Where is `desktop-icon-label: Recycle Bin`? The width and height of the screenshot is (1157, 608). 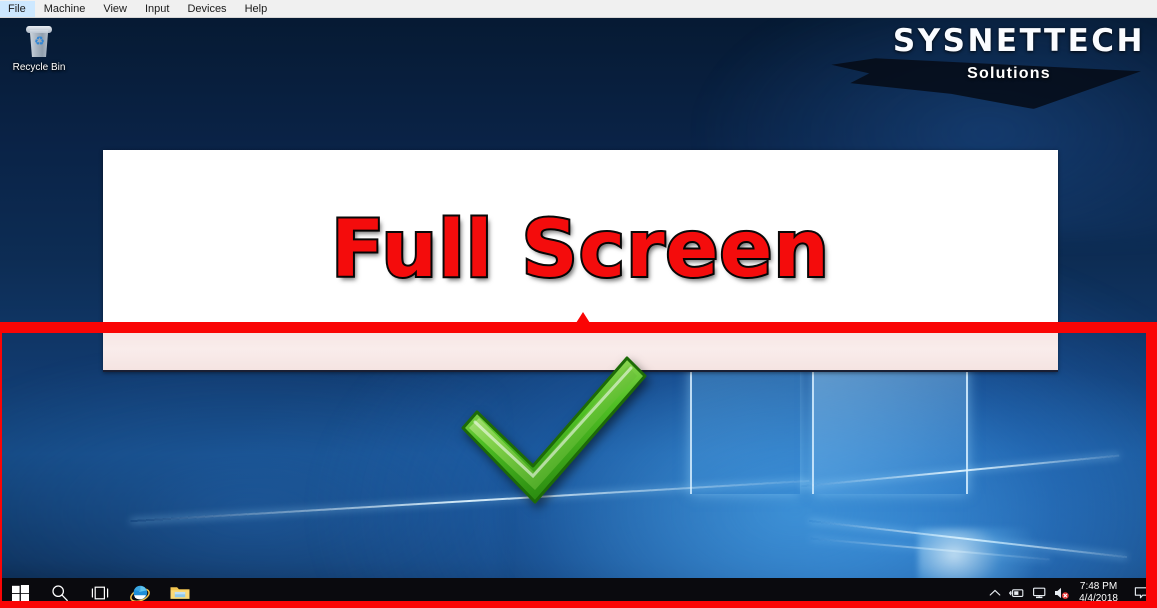
desktop-icon-label: Recycle Bin is located at coordinates (39, 67).